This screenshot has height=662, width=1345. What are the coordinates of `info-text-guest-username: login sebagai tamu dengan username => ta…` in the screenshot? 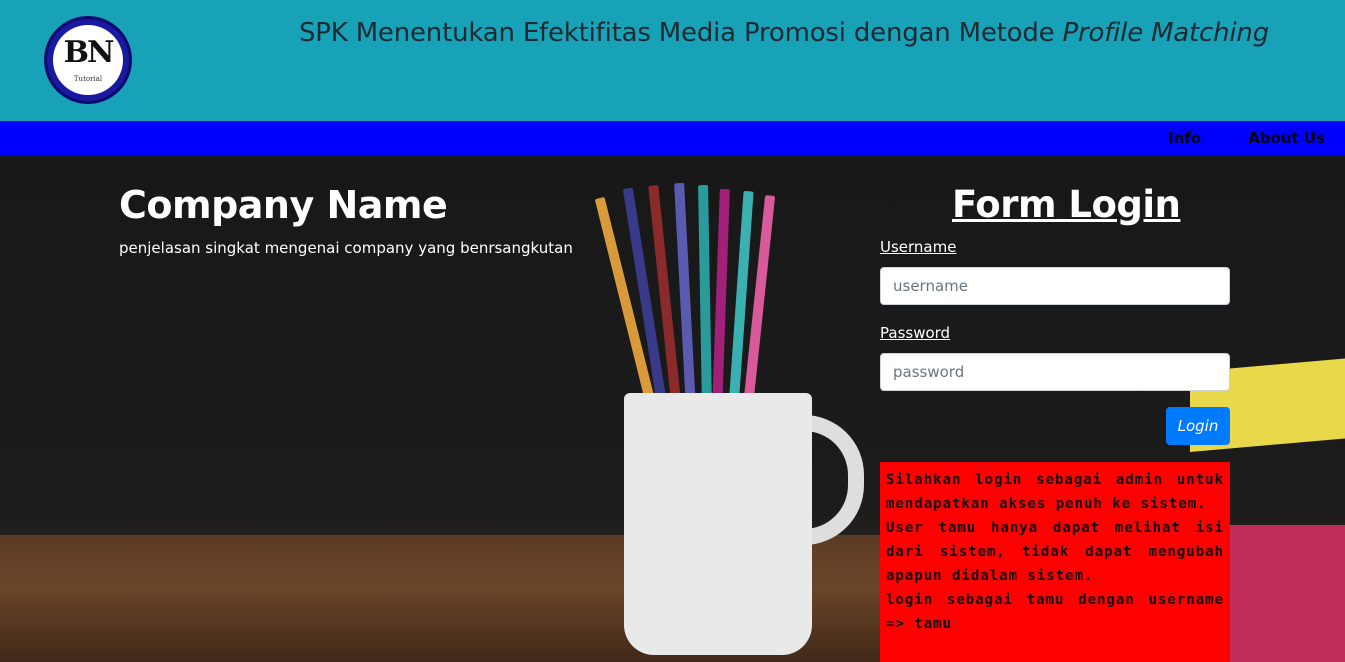 It's located at (1055, 612).